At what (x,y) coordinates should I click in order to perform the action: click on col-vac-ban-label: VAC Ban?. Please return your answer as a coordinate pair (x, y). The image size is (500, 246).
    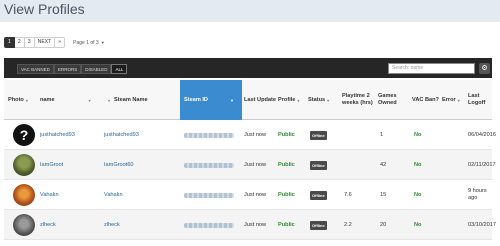
    Looking at the image, I should click on (425, 99).